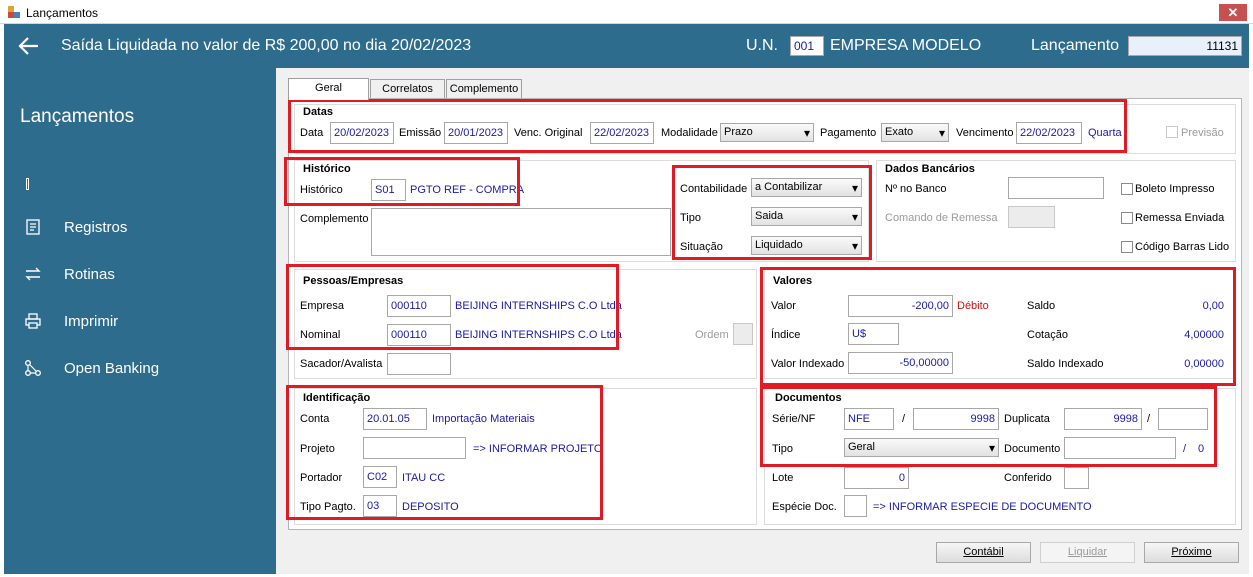 The height and width of the screenshot is (577, 1253). What do you see at coordinates (419, 364) in the screenshot?
I see `sacador-input` at bounding box center [419, 364].